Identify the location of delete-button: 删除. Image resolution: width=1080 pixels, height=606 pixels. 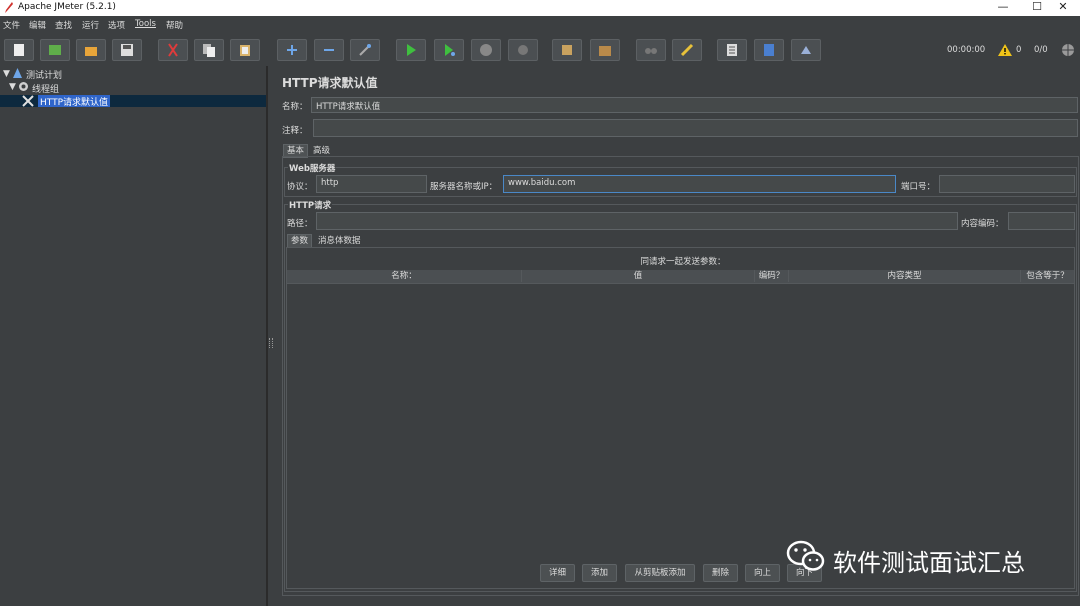
(720, 573).